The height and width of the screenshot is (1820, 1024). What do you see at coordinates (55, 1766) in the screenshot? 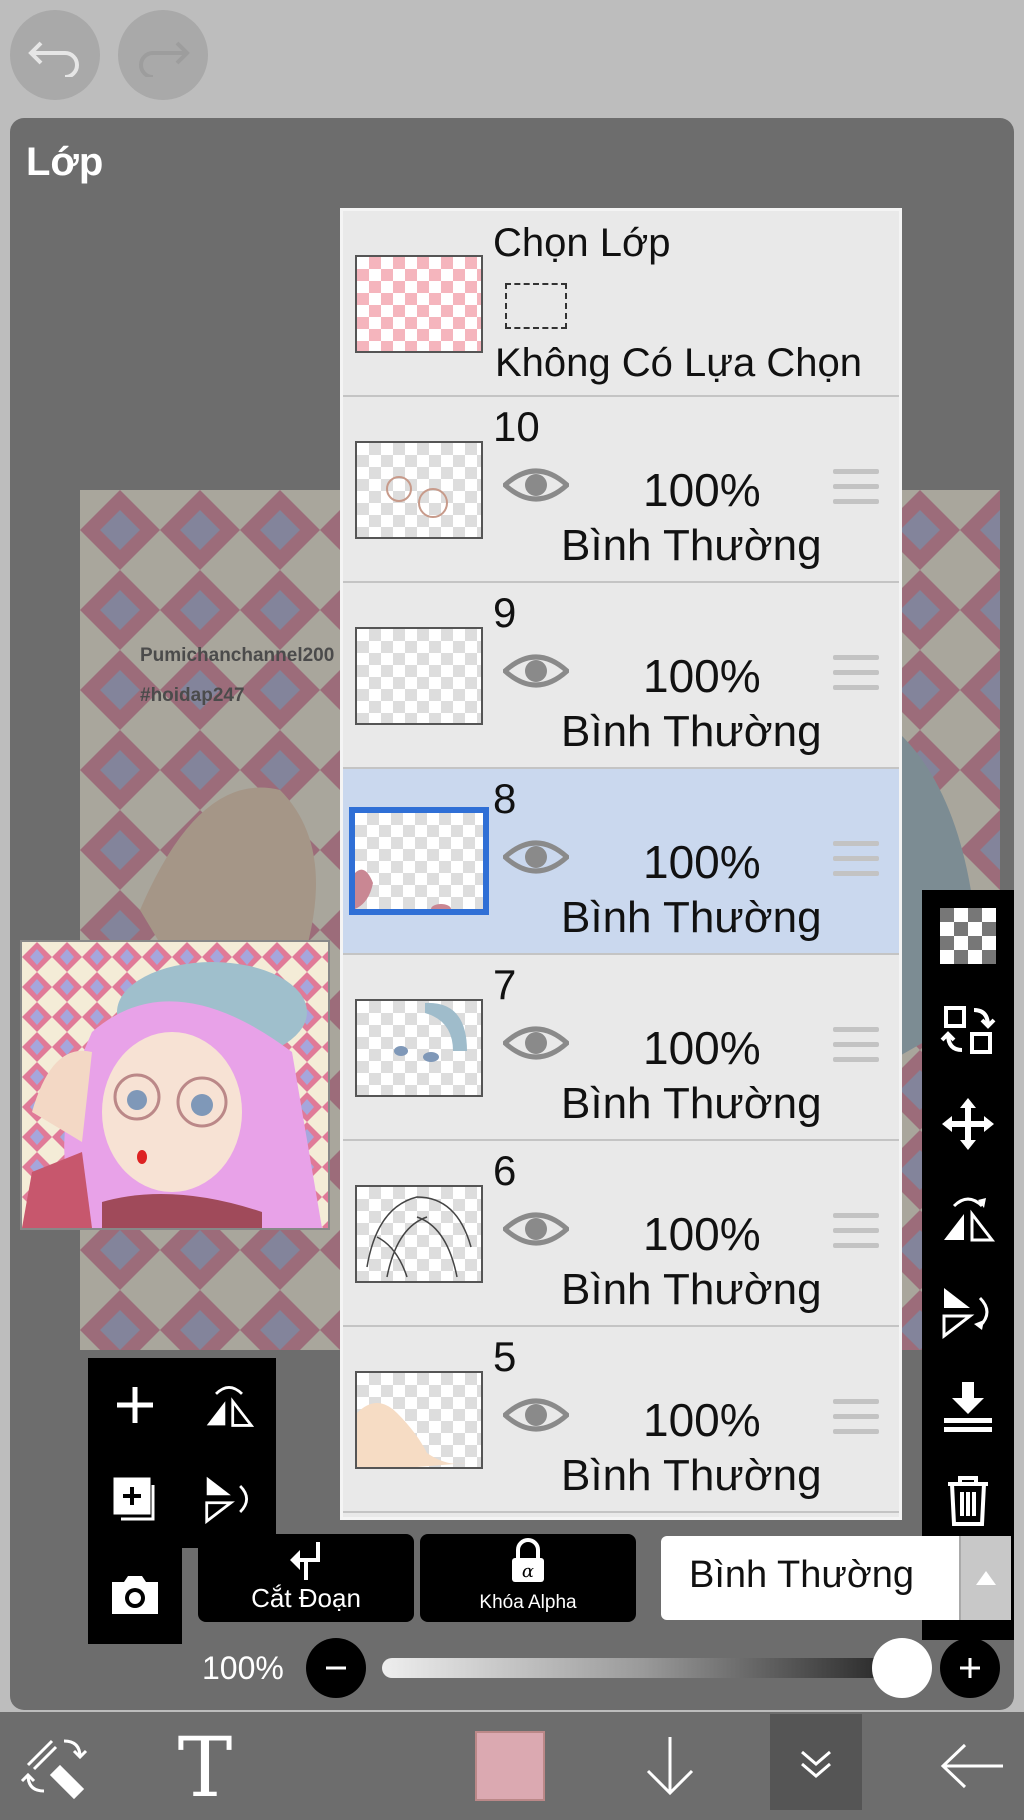
I see `tool-switch-button` at bounding box center [55, 1766].